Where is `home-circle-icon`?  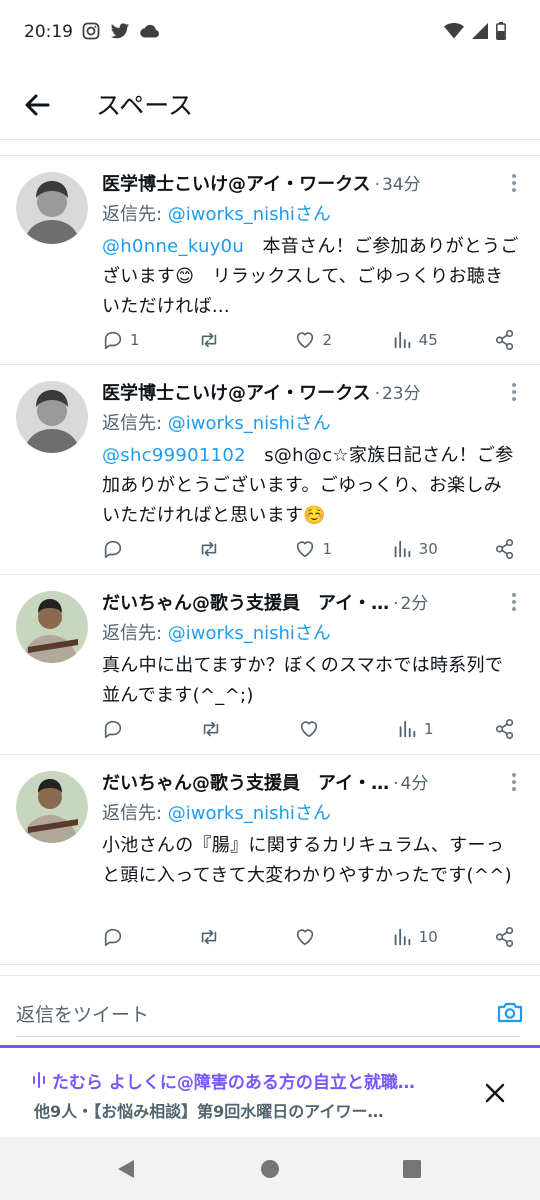 home-circle-icon is located at coordinates (270, 1169).